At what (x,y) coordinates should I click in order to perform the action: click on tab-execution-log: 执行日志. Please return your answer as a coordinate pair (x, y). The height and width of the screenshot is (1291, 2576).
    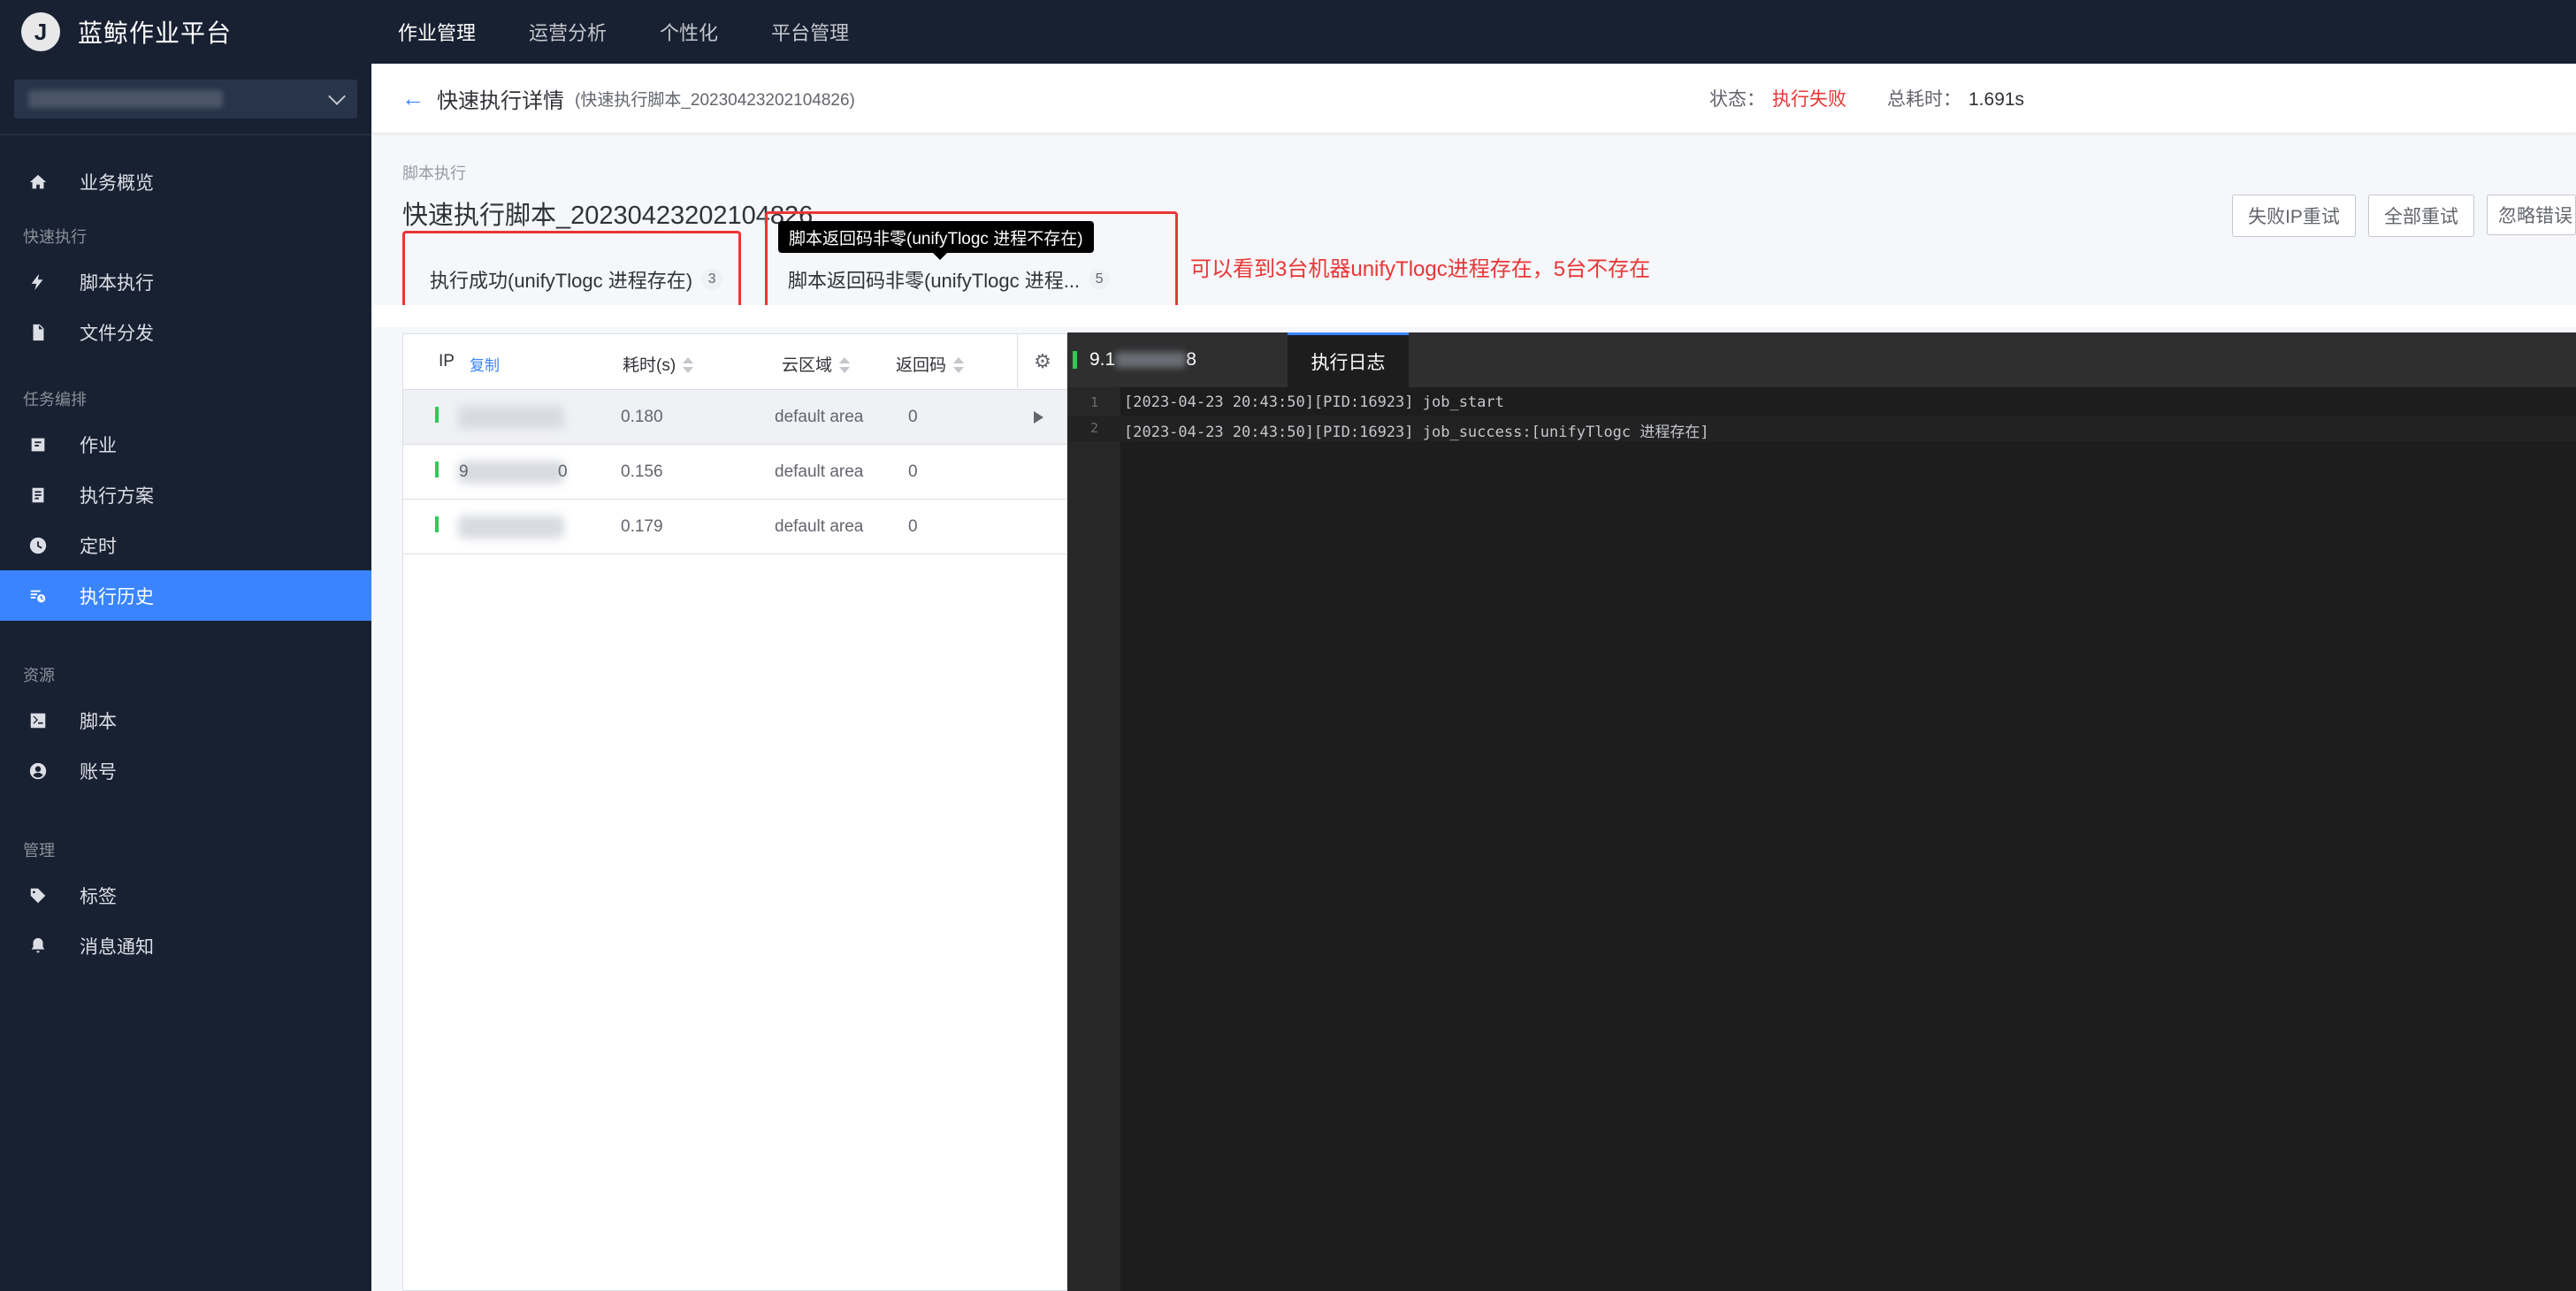
    Looking at the image, I should click on (1348, 359).